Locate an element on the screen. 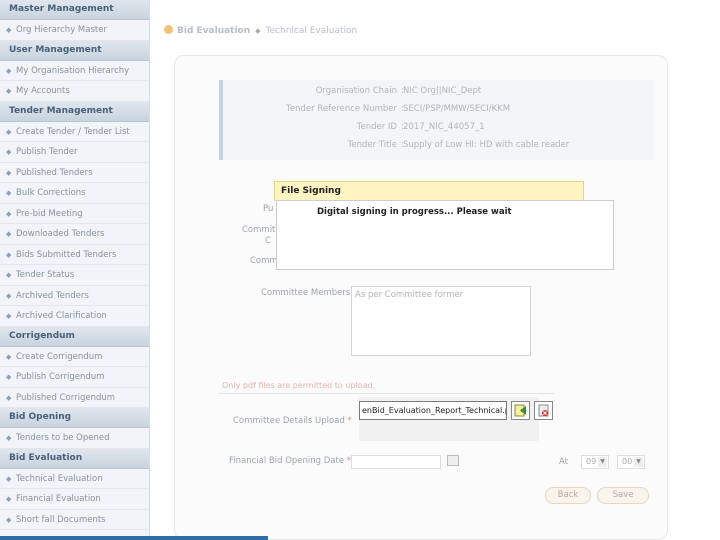  sidebar-item-create-corrigendum: ◆ Create Corrigendum is located at coordinates (74, 356).